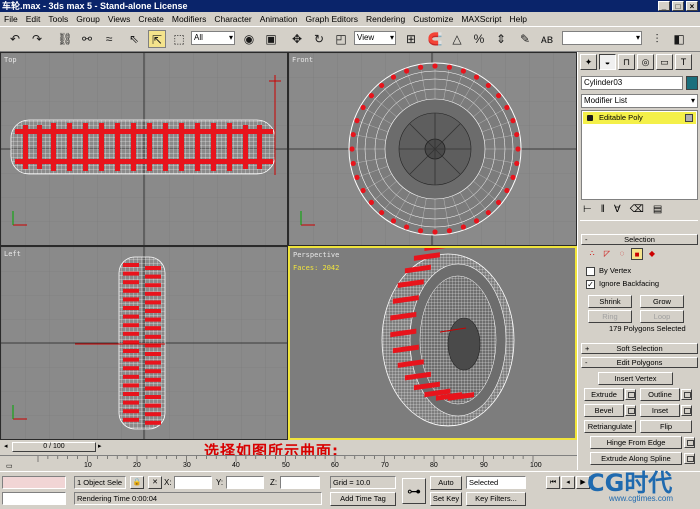 This screenshot has height=509, width=700. Describe the element at coordinates (501, 39) in the screenshot. I see `spinner-snap-icon: ⇕` at that location.